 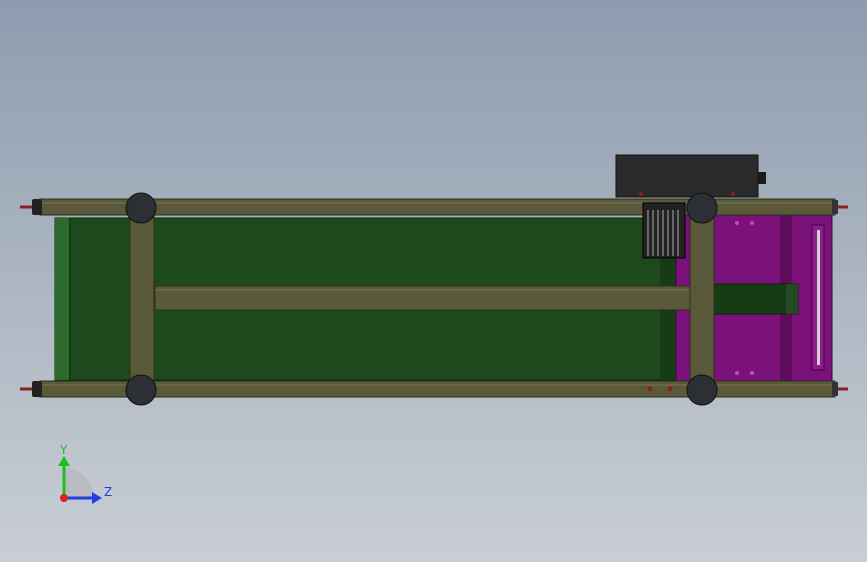 I want to click on leveling-foot-top-right, so click(x=702, y=208).